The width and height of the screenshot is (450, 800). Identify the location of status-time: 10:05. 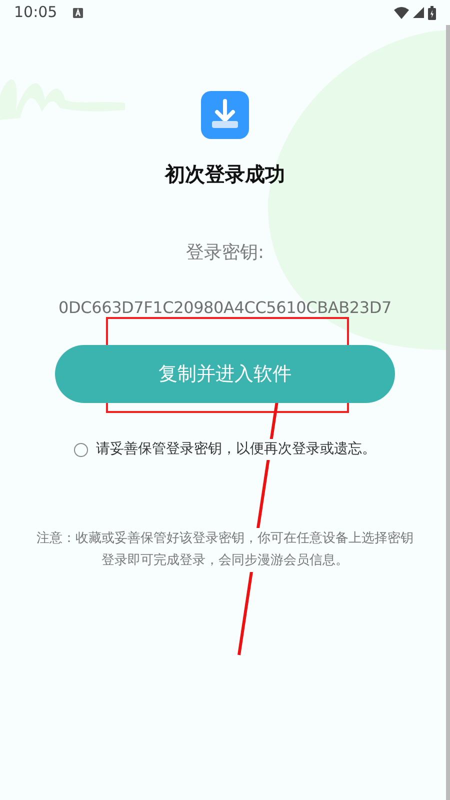
(36, 13).